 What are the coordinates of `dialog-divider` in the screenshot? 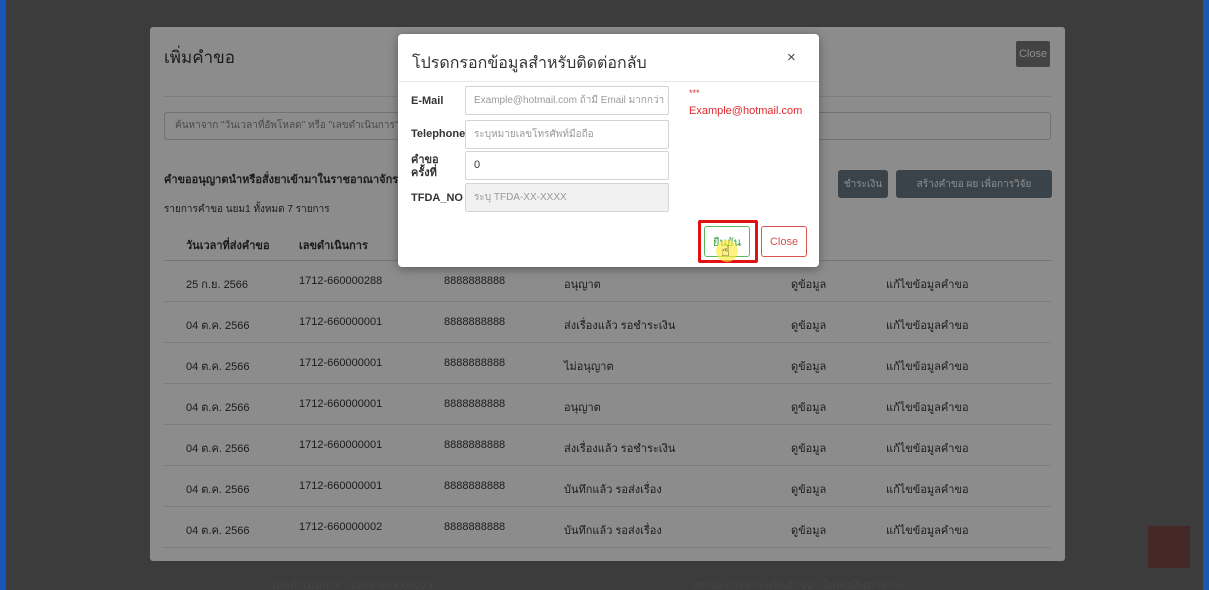 It's located at (608, 81).